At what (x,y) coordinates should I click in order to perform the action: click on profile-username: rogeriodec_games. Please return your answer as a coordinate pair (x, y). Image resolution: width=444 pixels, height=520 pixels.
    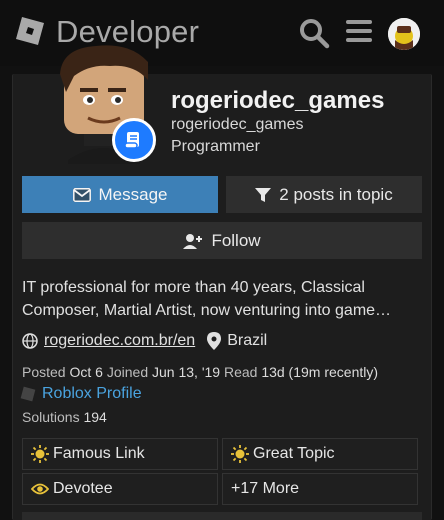
    Looking at the image, I should click on (277, 101).